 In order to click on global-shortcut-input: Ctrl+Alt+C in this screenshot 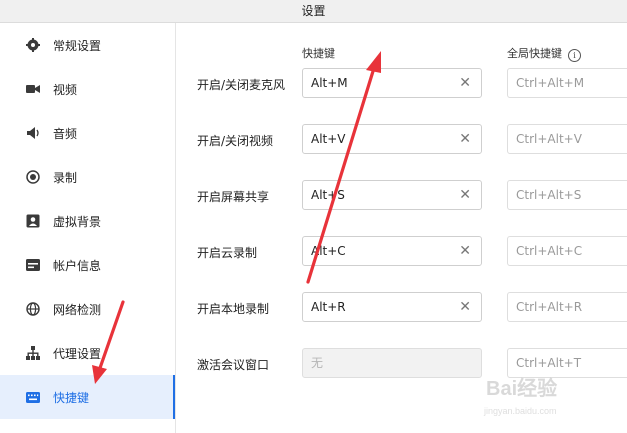, I will do `click(567, 251)`.